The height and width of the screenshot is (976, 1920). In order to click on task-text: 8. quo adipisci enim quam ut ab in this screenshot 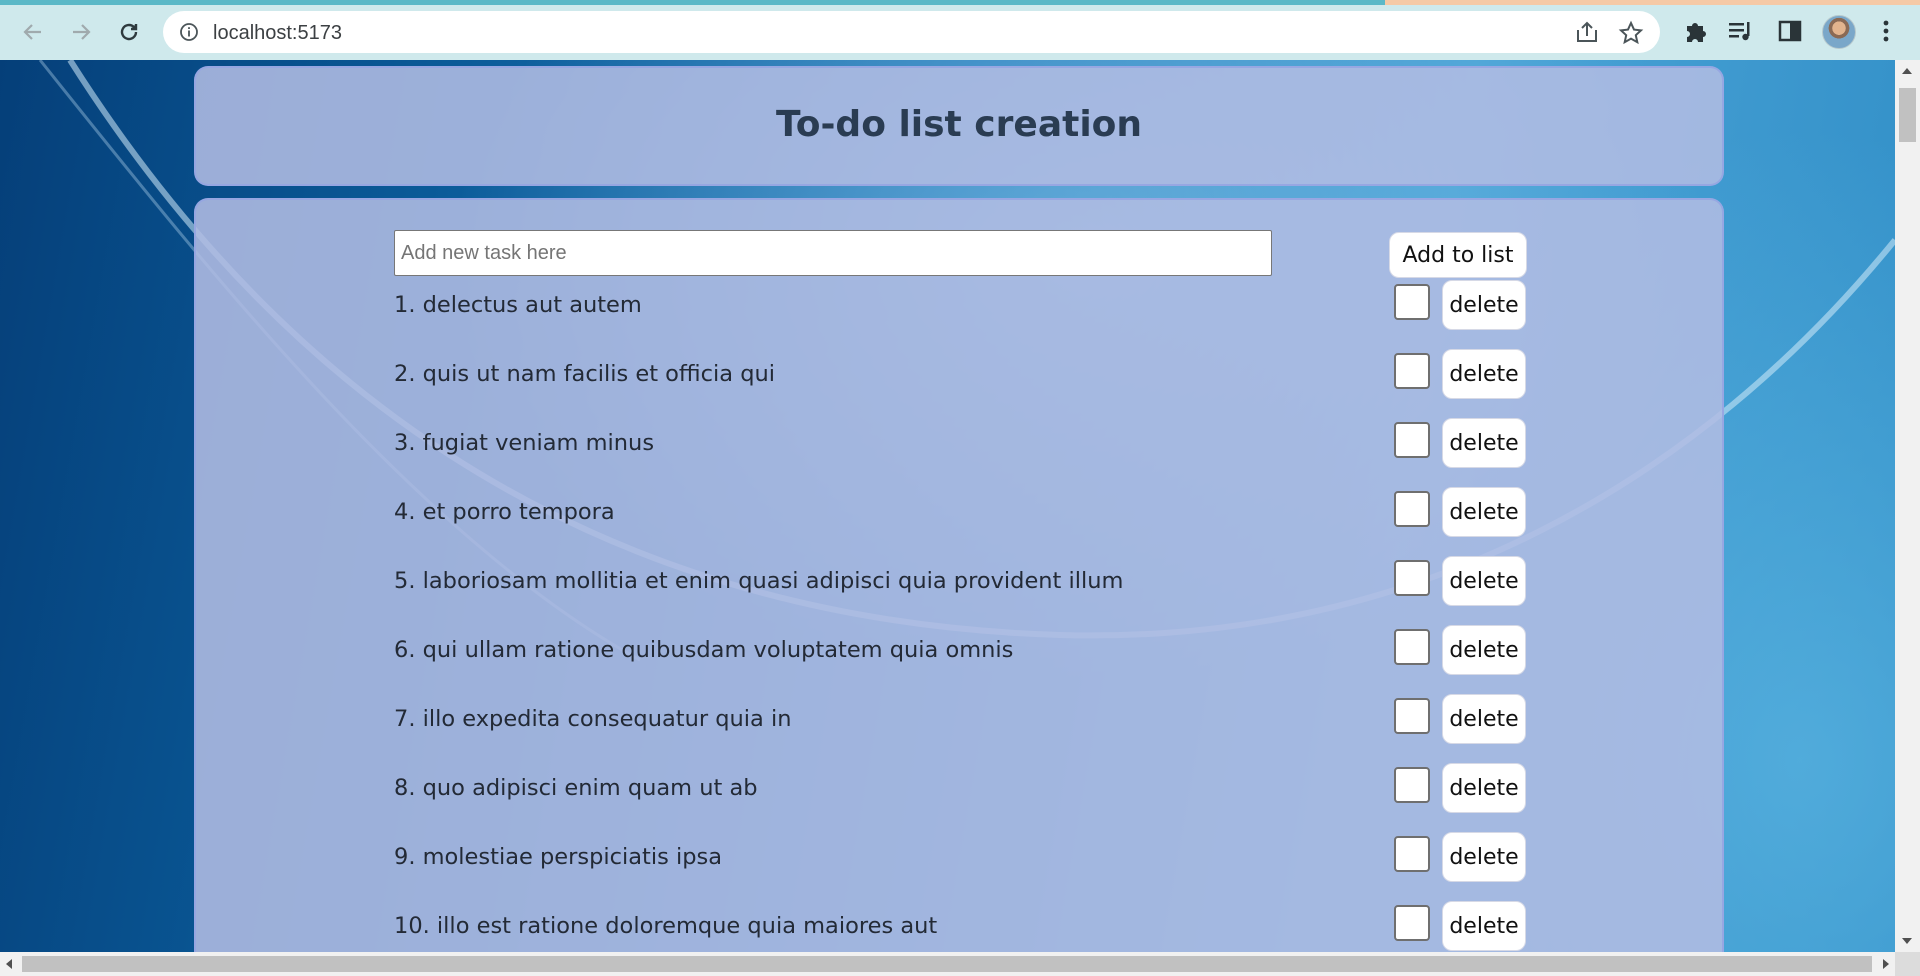, I will do `click(576, 788)`.